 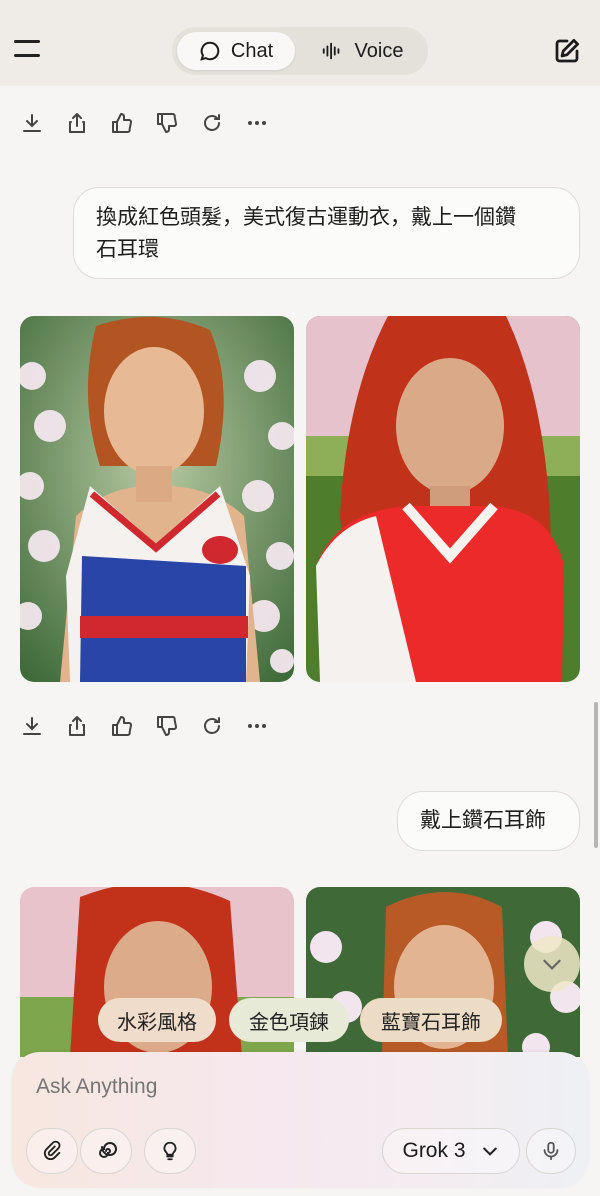 I want to click on voice-input-button, so click(x=551, y=1151).